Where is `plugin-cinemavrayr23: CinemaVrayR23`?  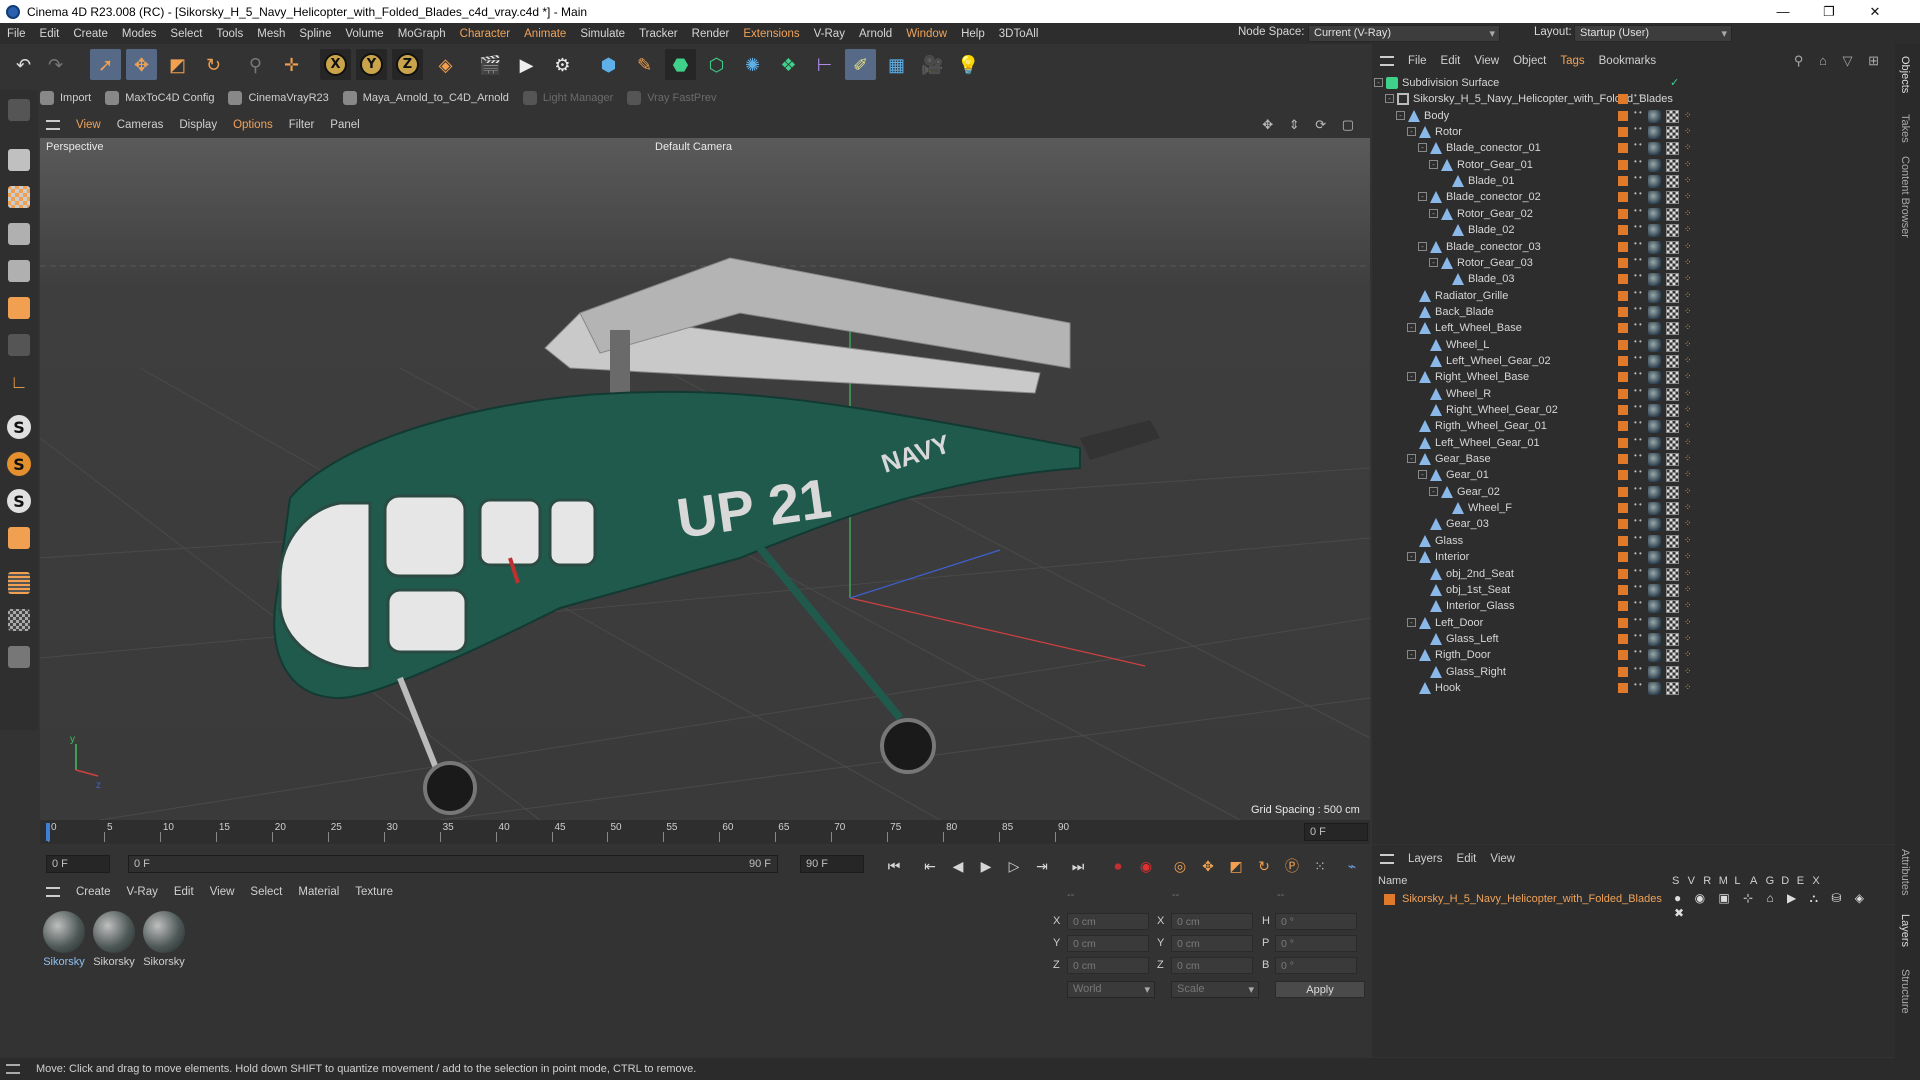
plugin-cinemavrayr23: CinemaVrayR23 is located at coordinates (278, 98).